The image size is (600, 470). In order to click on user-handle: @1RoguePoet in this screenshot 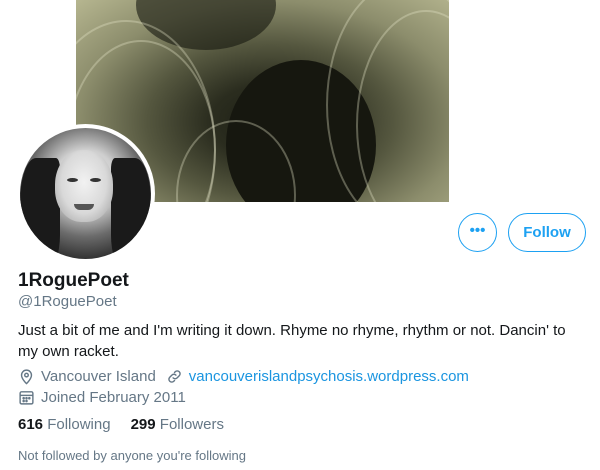, I will do `click(67, 301)`.